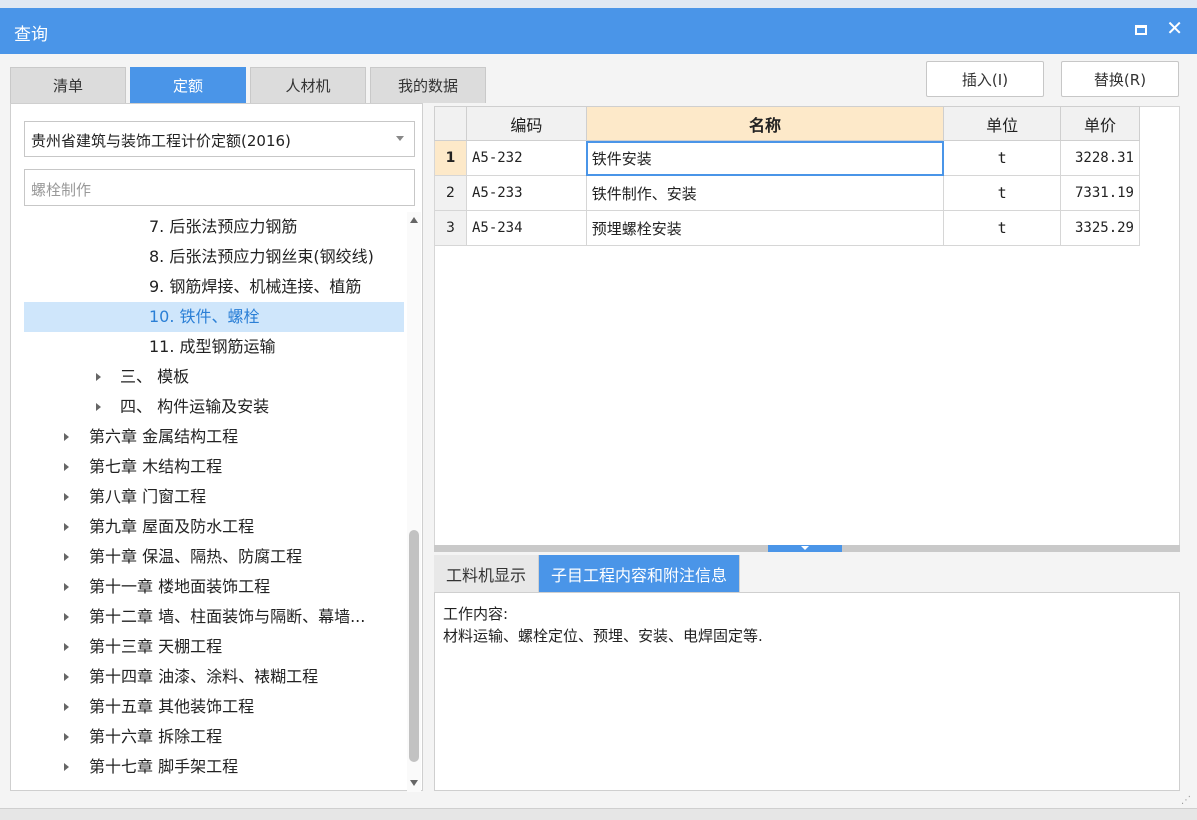  Describe the element at coordinates (414, 783) in the screenshot. I see `scroll-down-icon` at that location.